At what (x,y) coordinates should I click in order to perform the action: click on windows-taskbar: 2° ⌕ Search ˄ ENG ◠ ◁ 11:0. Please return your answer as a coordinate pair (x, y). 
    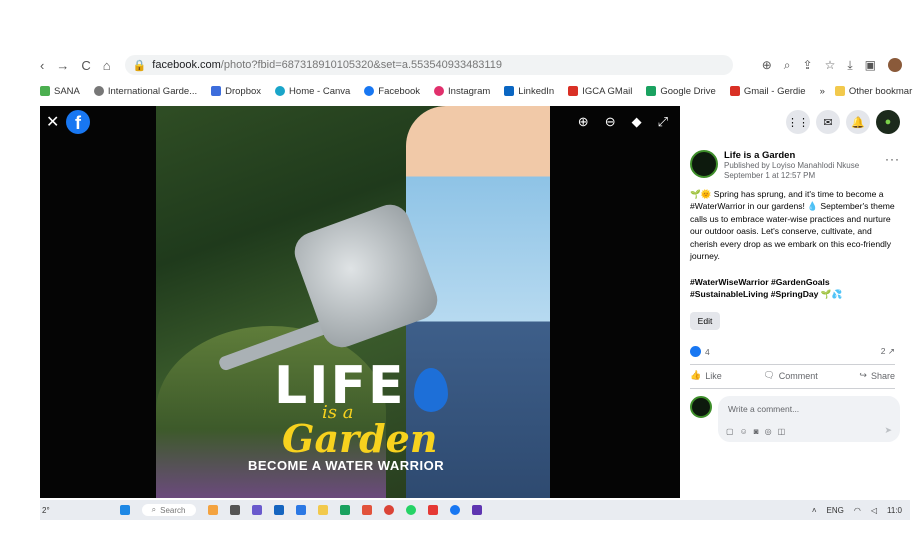
    Looking at the image, I should click on (475, 510).